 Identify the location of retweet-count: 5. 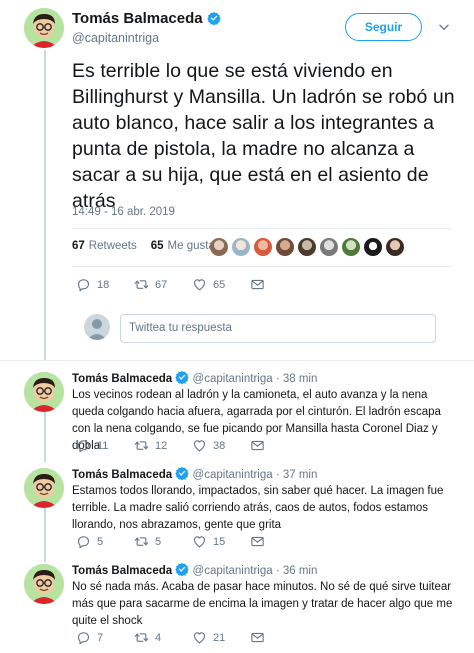
(158, 541).